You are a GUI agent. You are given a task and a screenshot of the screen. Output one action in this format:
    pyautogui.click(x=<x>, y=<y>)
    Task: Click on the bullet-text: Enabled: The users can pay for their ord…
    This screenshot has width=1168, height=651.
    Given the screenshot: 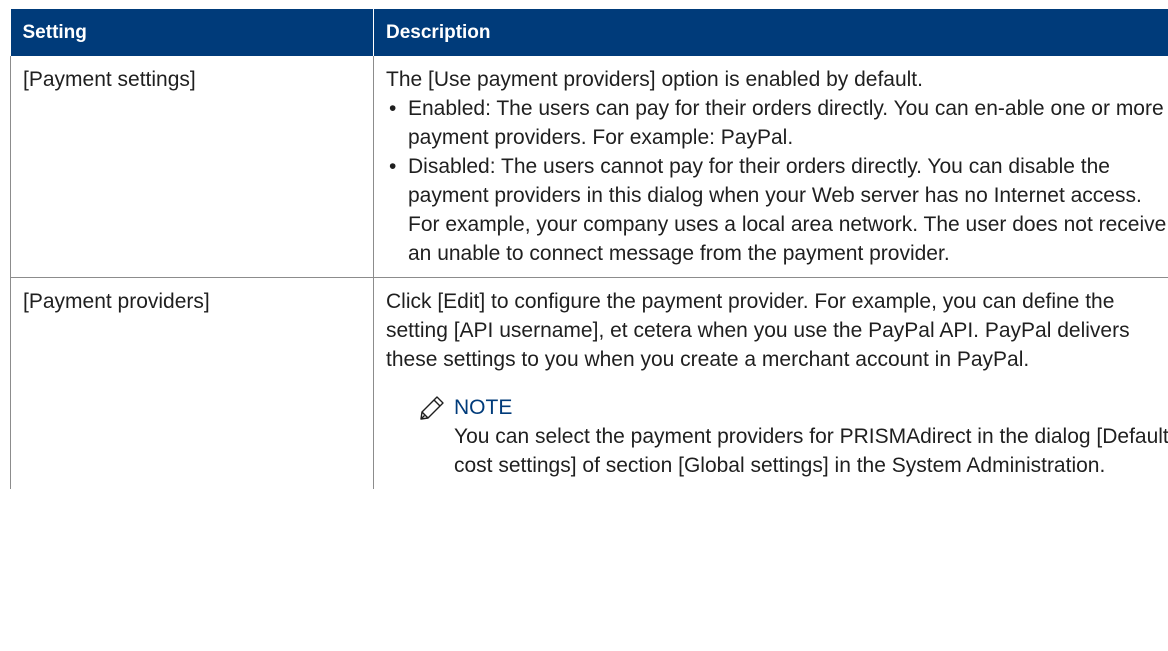 What is the action you would take?
    pyautogui.click(x=786, y=123)
    